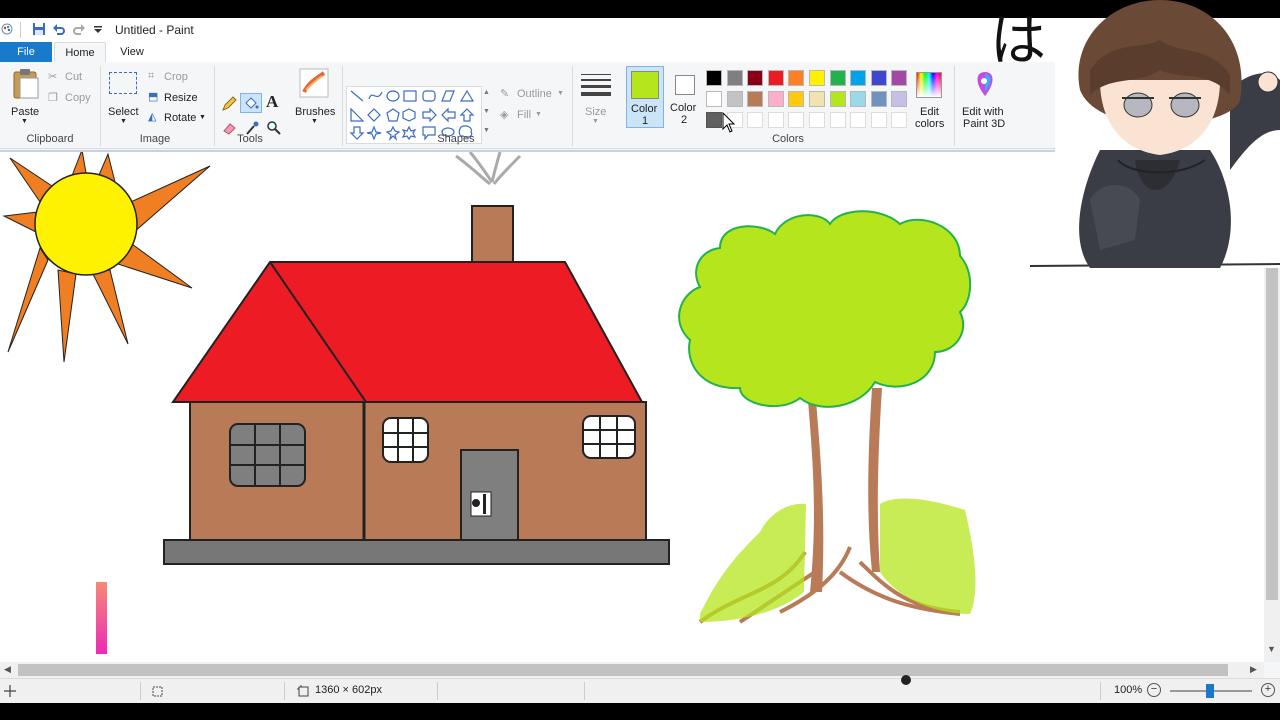 The width and height of the screenshot is (1280, 720). Describe the element at coordinates (1271, 649) in the screenshot. I see `scroll-down-icon: ▼` at that location.